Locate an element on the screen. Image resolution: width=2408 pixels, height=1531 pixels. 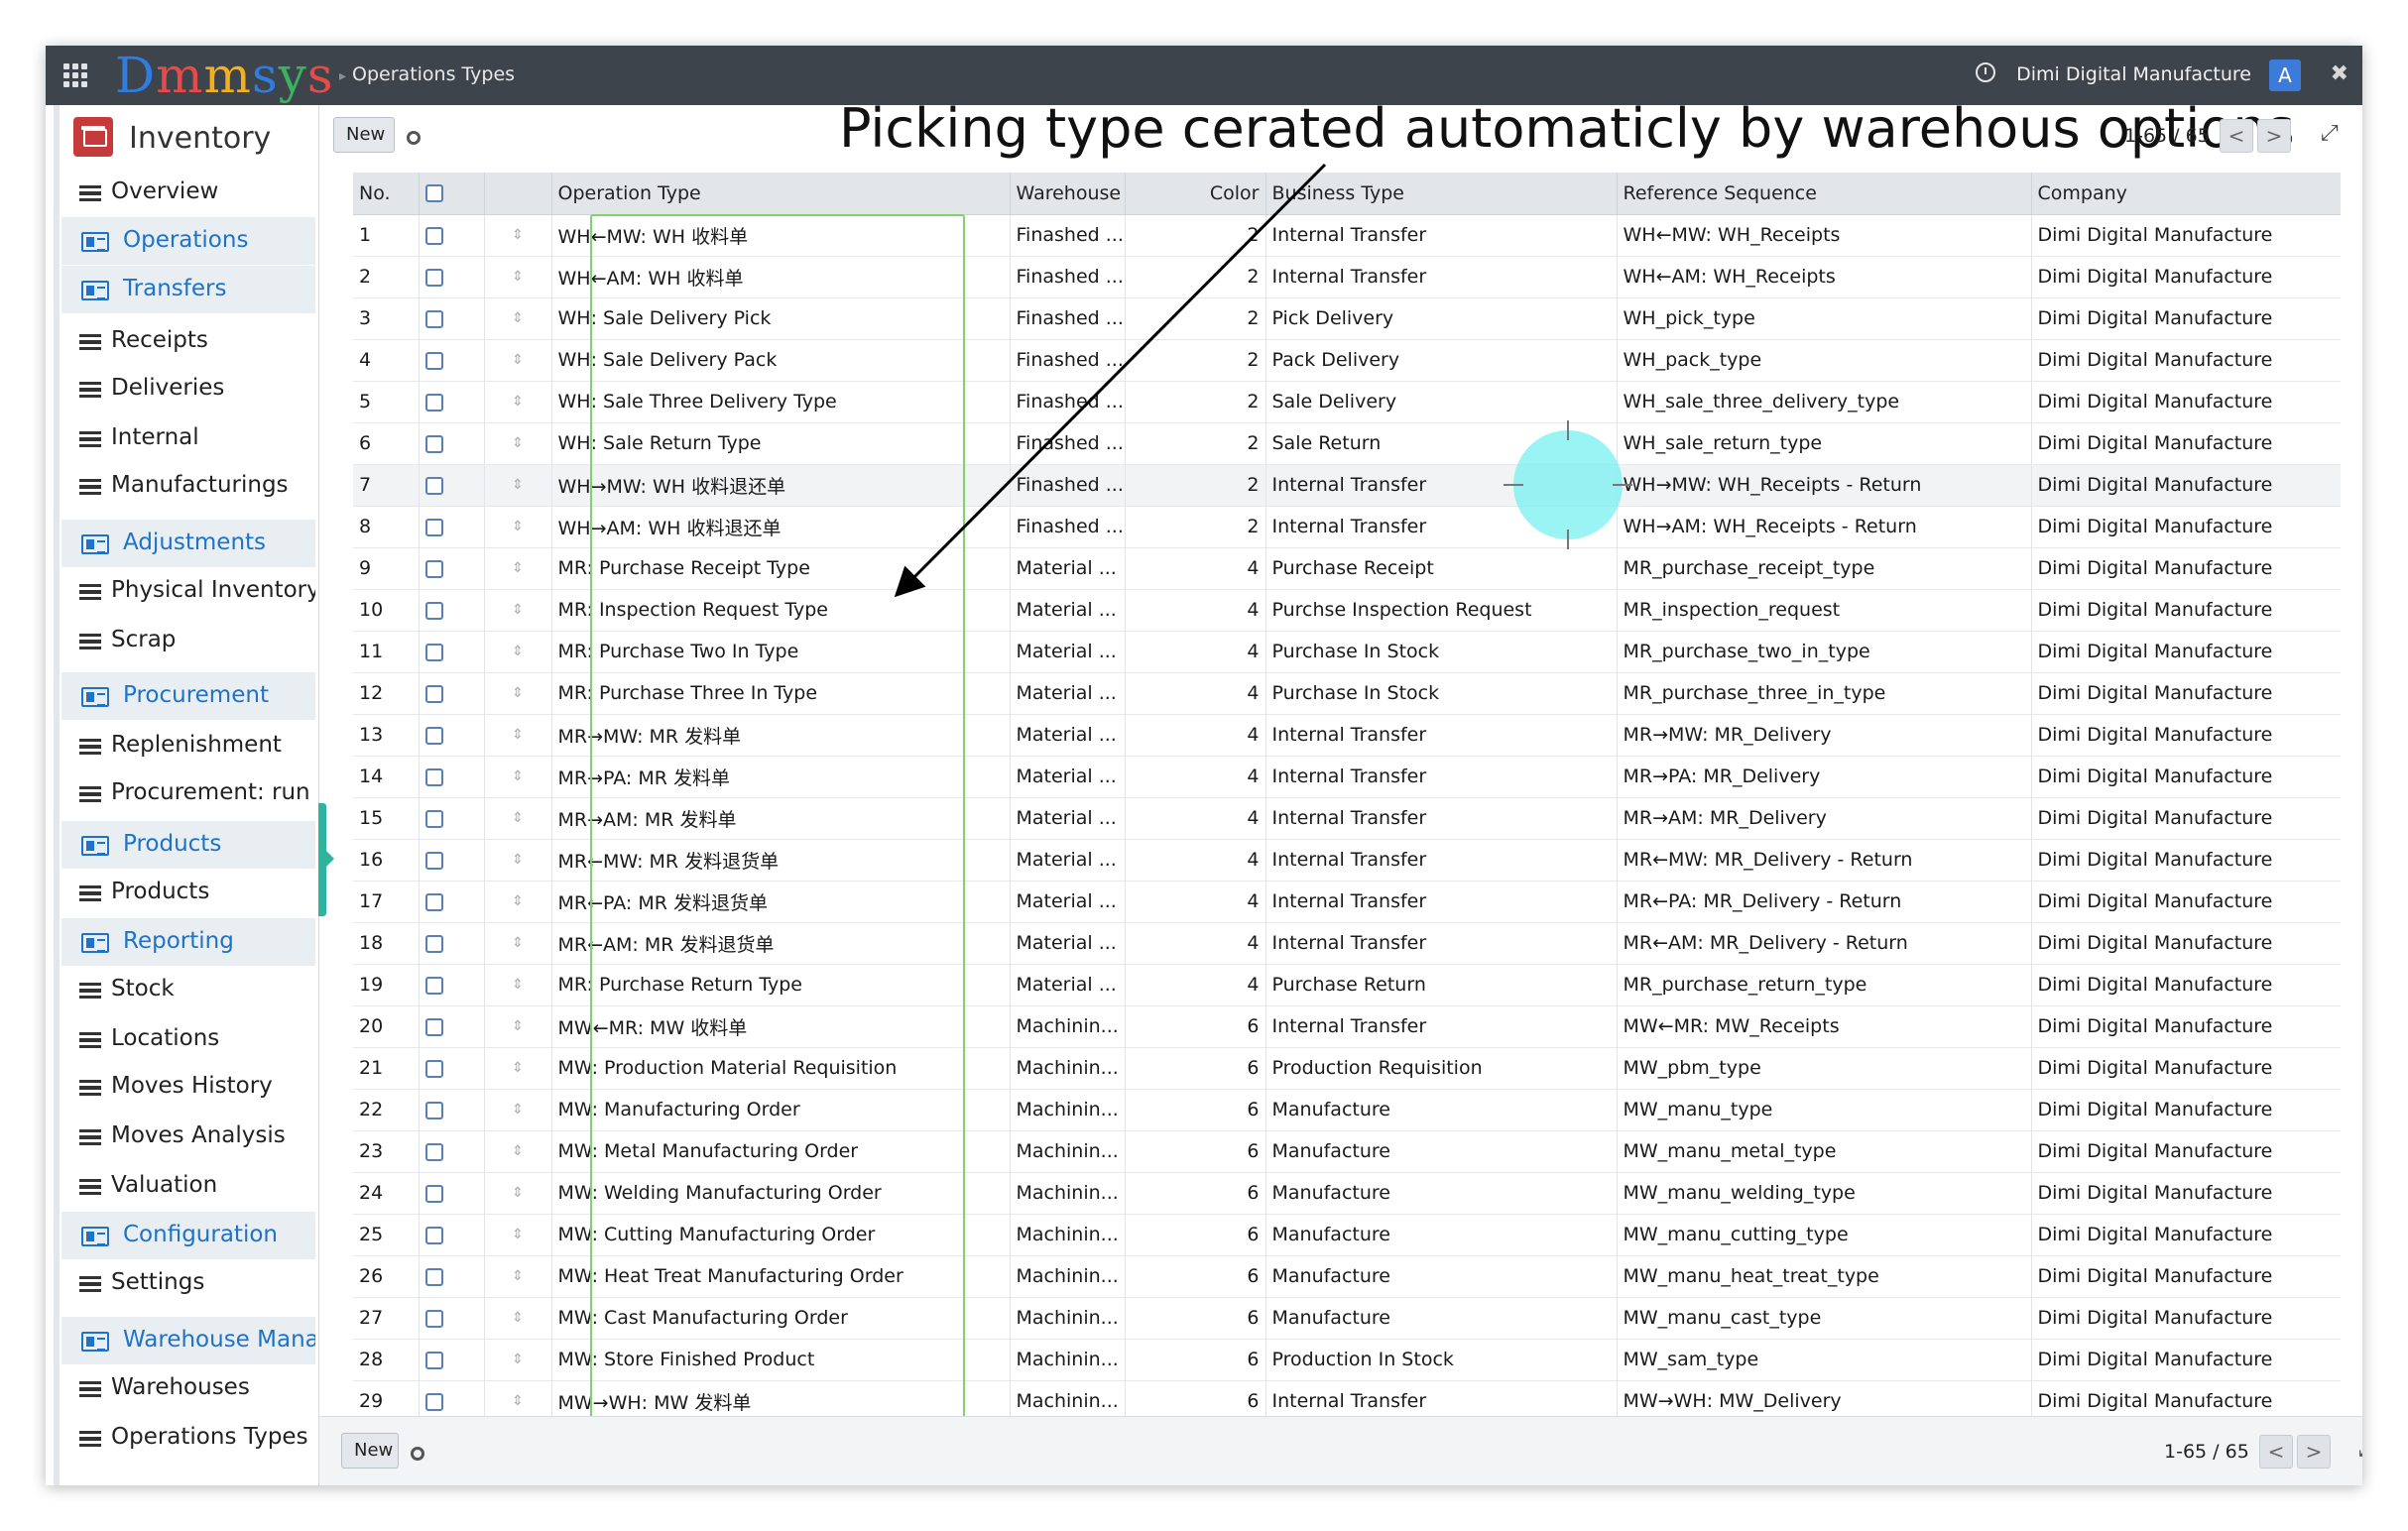
sidebar-item: Physical Inventory is located at coordinates (188, 591).